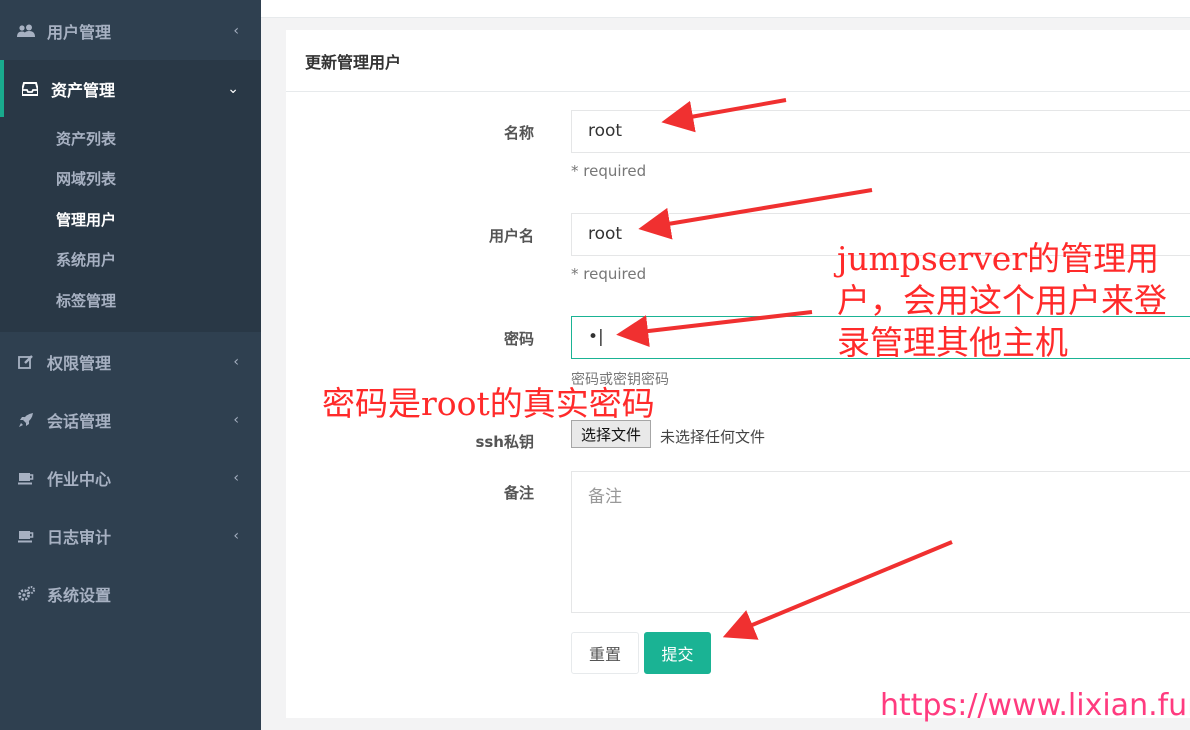 The image size is (1190, 730). I want to click on users-icon, so click(26, 31).